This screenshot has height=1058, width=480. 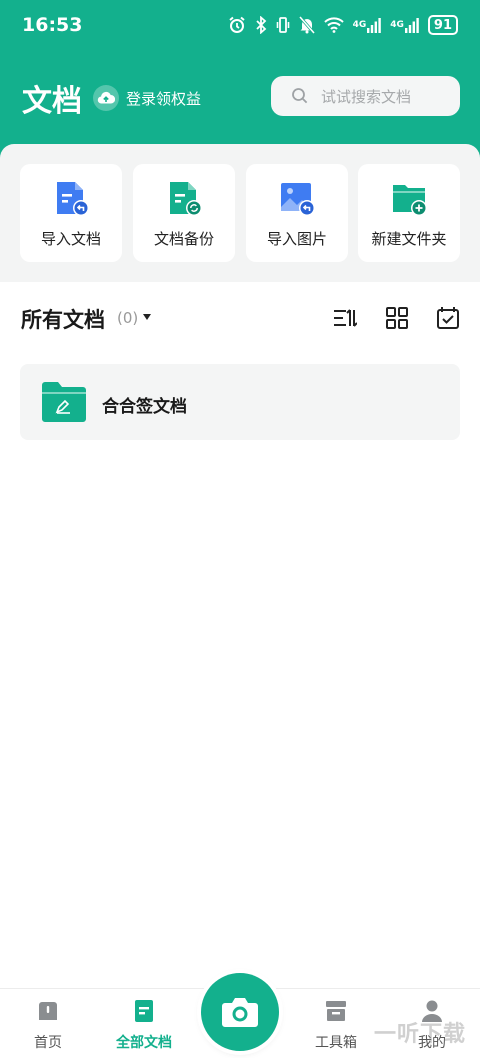 What do you see at coordinates (240, 213) in the screenshot?
I see `quick-actions-panel: 导入文档 文档备份 导入图片 新建文件夹` at bounding box center [240, 213].